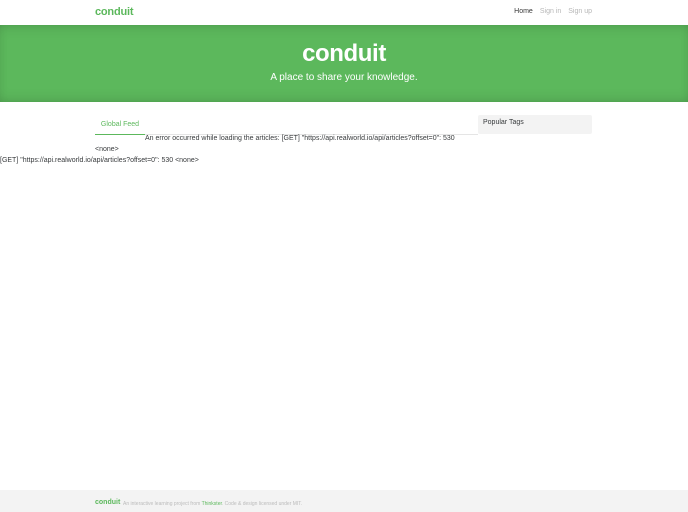 This screenshot has width=688, height=512. What do you see at coordinates (344, 12) in the screenshot?
I see `navbar: conduit Home Sign in Sign up` at bounding box center [344, 12].